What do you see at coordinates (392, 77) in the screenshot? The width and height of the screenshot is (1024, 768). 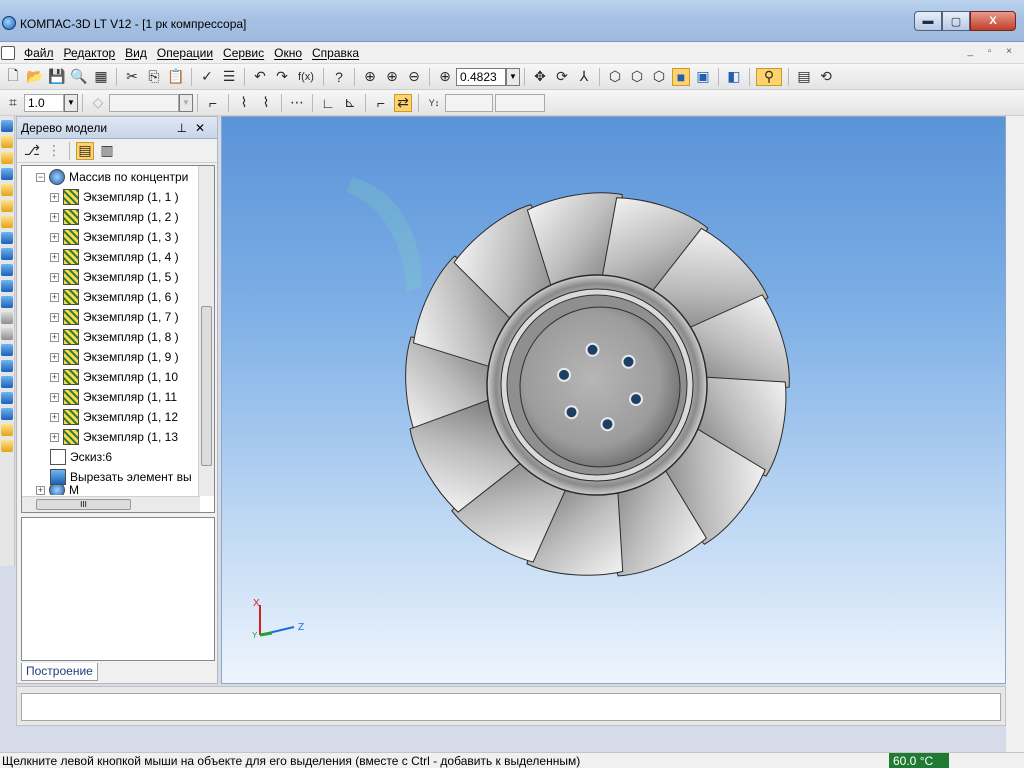 I see `zoom-in-icon: ⊕` at bounding box center [392, 77].